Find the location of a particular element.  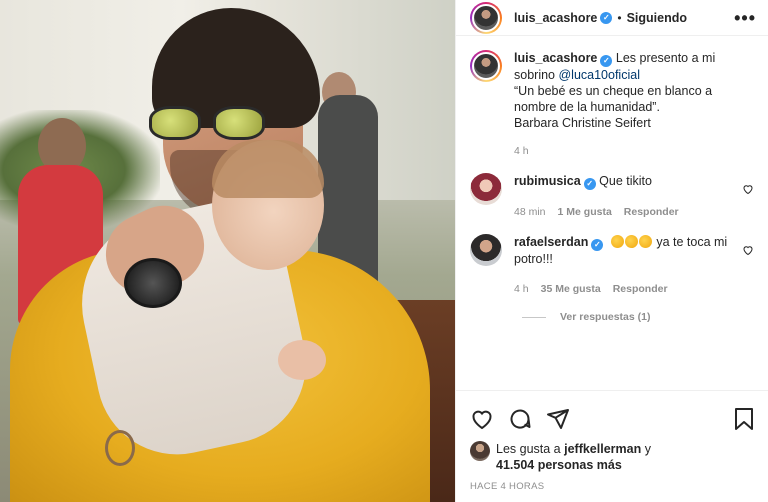

comment-author: rubimusica is located at coordinates (547, 181).